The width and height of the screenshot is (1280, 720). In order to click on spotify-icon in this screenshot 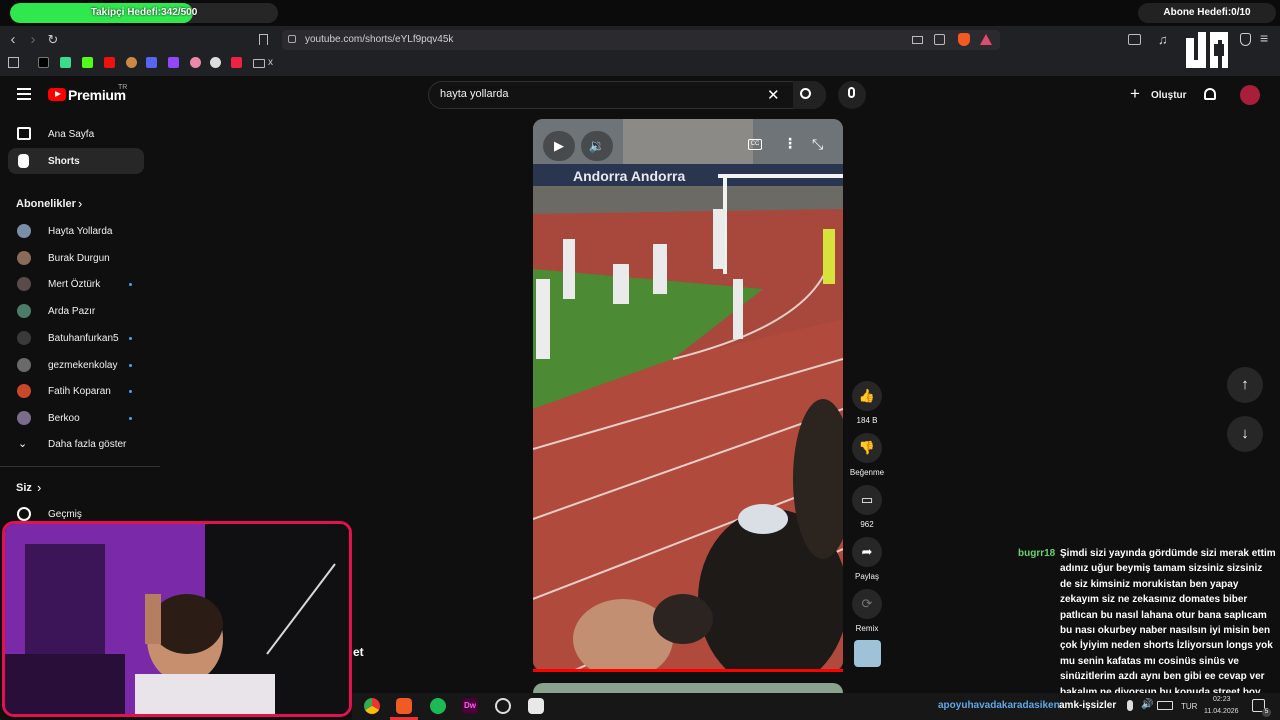, I will do `click(438, 706)`.